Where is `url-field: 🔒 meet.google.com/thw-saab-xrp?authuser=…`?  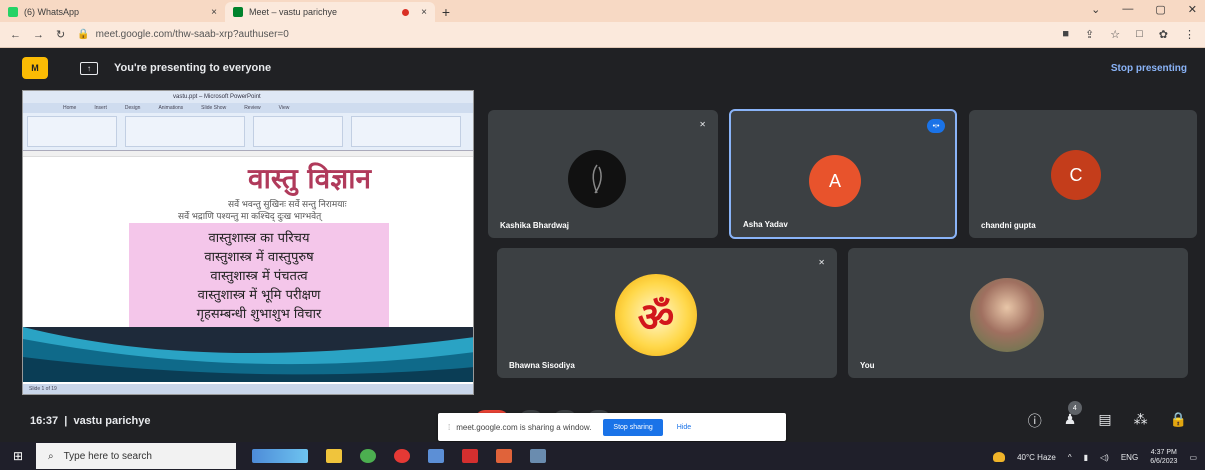
url-field: 🔒 meet.google.com/thw-saab-xrp?authuser=… is located at coordinates (563, 35).